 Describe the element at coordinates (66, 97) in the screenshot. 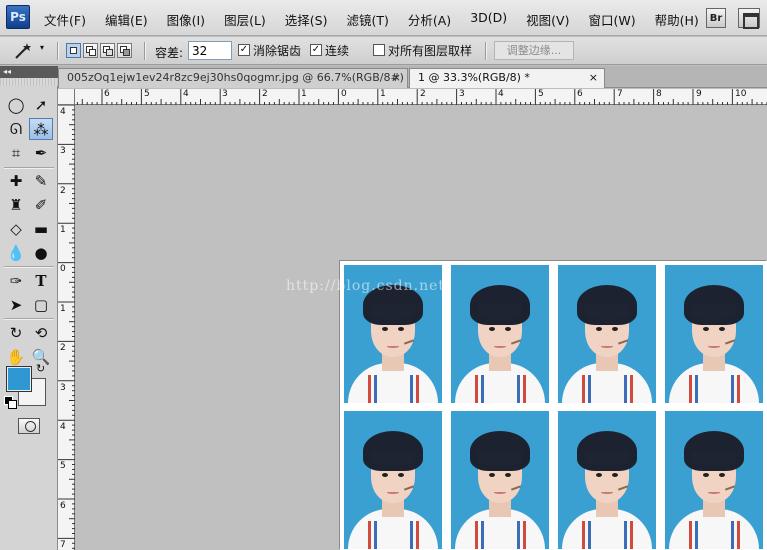

I see `ruler-origin` at that location.